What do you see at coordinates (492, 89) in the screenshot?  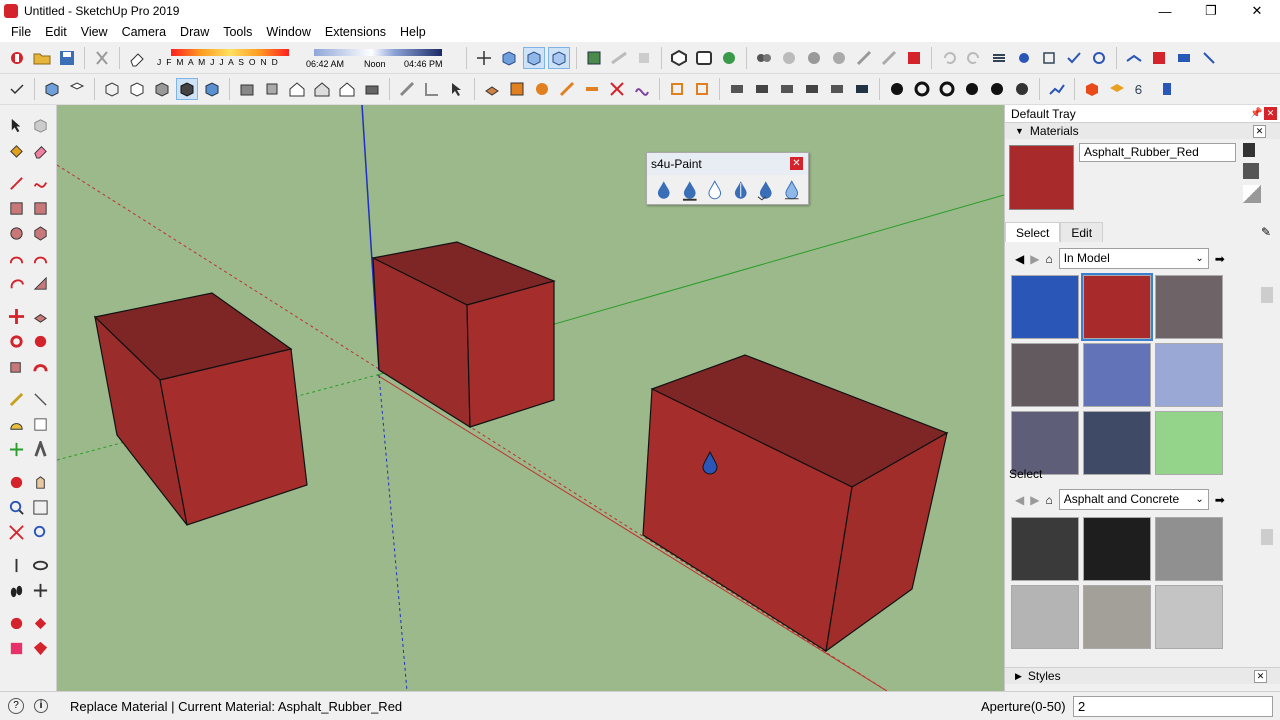 I see `push-pull-icon` at bounding box center [492, 89].